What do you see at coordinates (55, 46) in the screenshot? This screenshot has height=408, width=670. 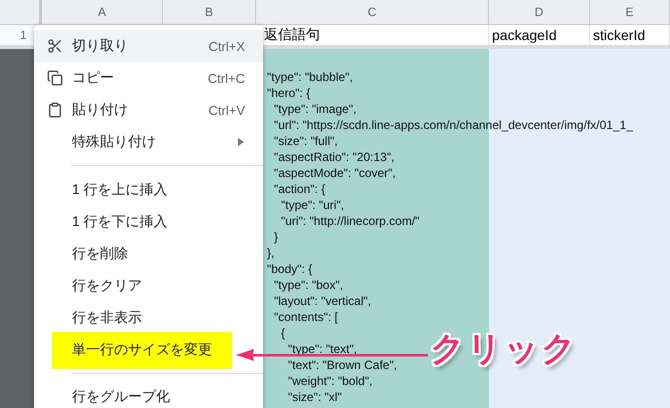 I see `scissors-icon` at bounding box center [55, 46].